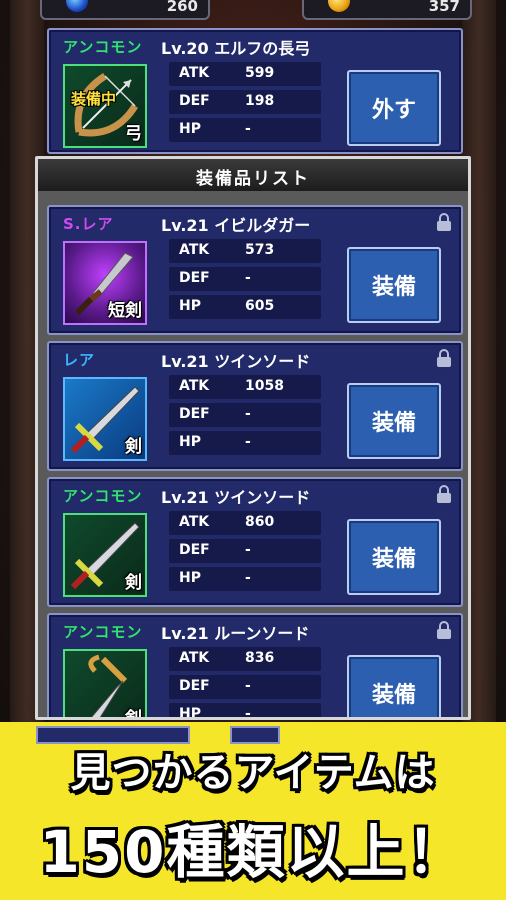  Describe the element at coordinates (260, 658) in the screenshot. I see `stat-value: 836` at that location.